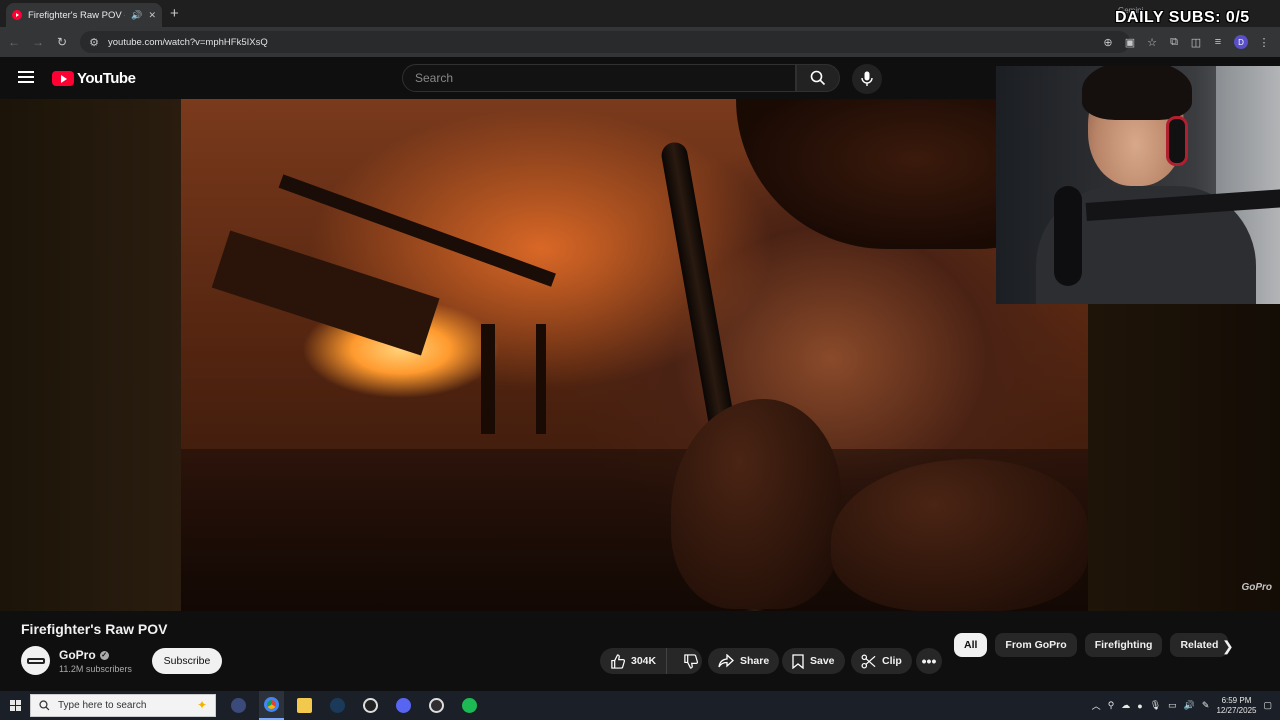 The height and width of the screenshot is (720, 1280). Describe the element at coordinates (94, 42) in the screenshot. I see `site-info-icon: ⚙` at that location.